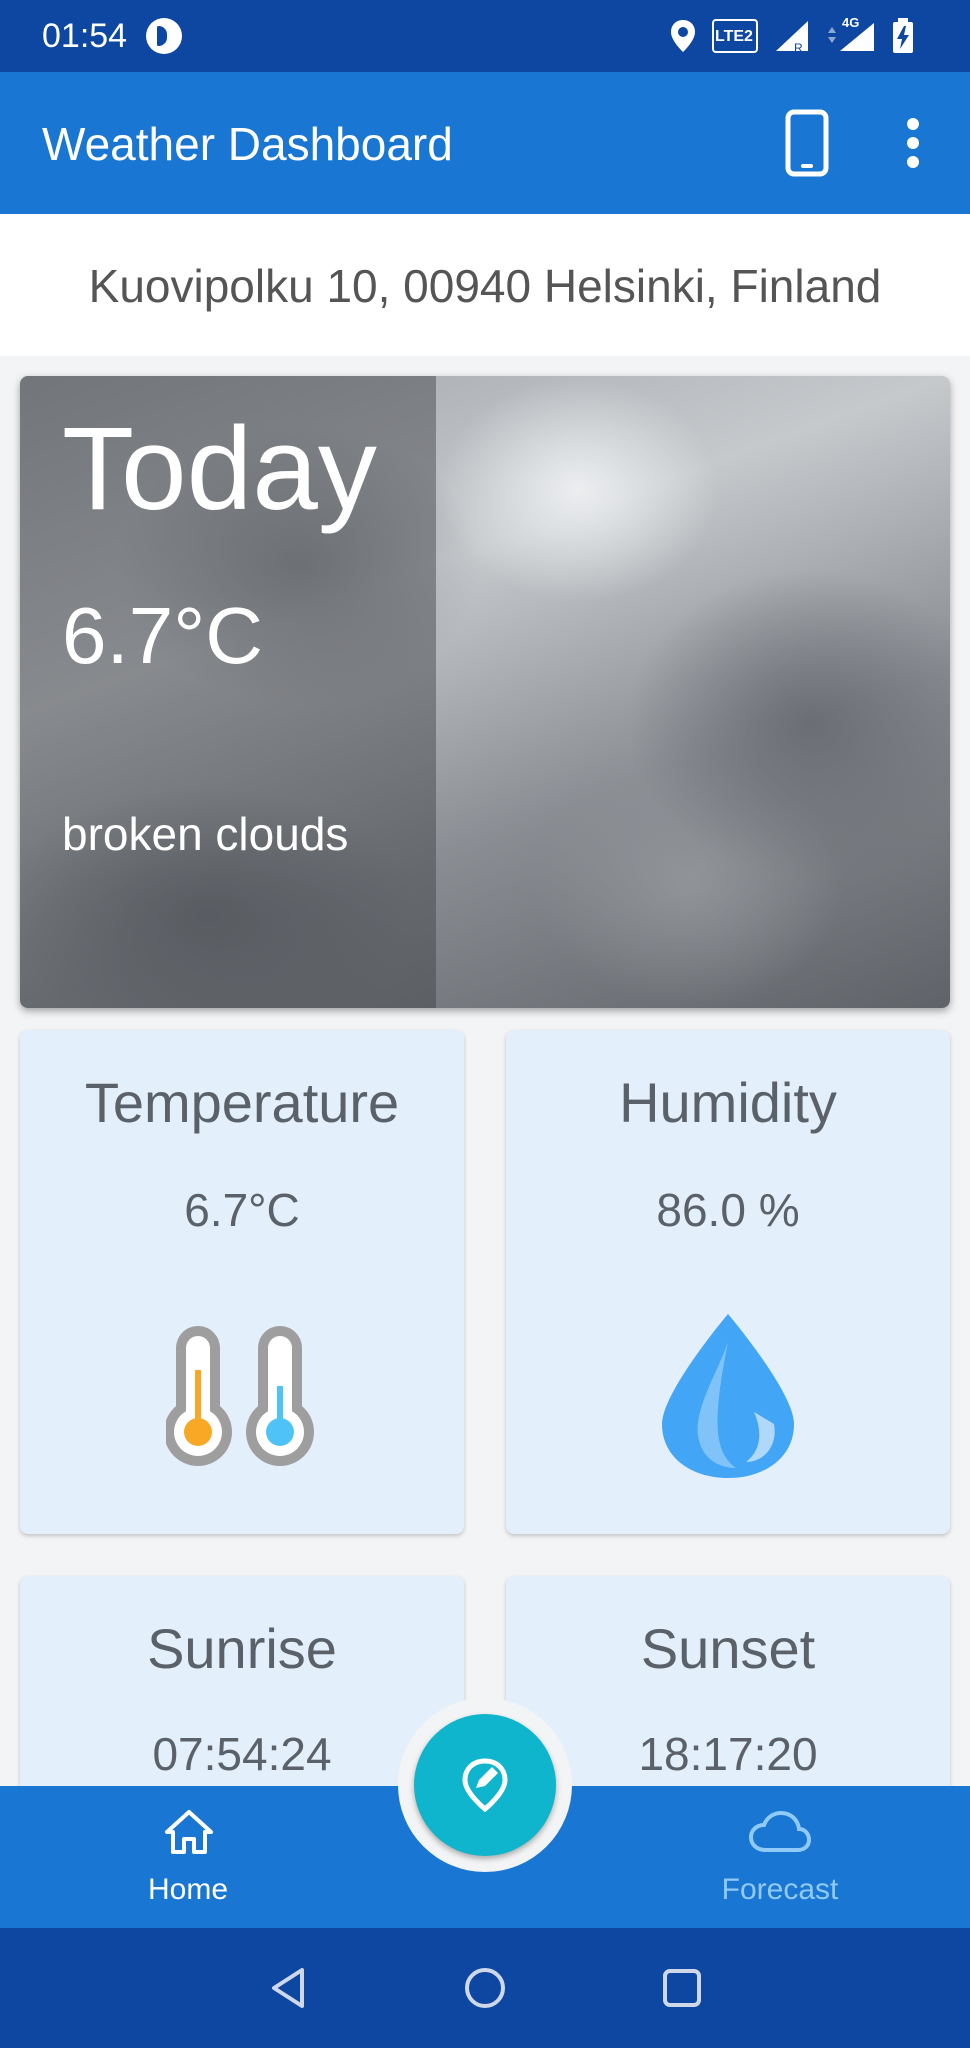 This screenshot has width=970, height=2048. What do you see at coordinates (247, 144) in the screenshot?
I see `app-title: Weather Dashboard` at bounding box center [247, 144].